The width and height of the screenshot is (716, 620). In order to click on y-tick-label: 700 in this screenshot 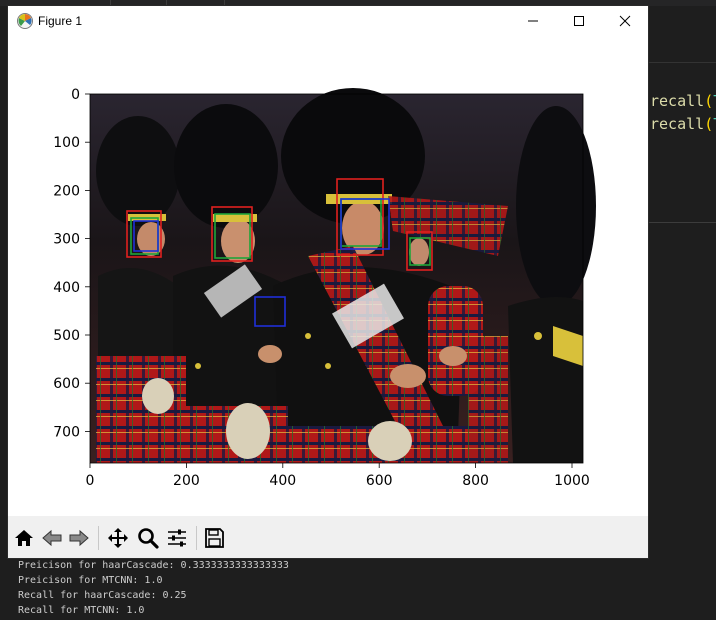, I will do `click(66, 432)`.